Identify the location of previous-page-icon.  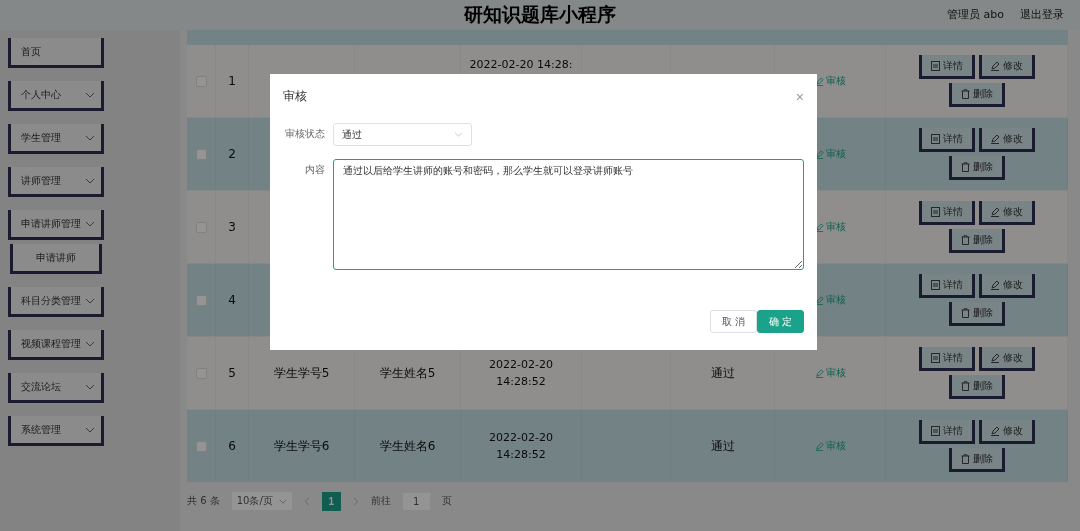
(306, 501).